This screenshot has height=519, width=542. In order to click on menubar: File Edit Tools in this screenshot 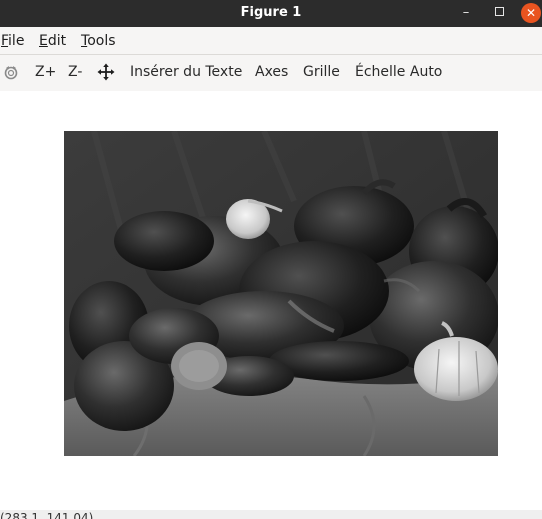, I will do `click(271, 41)`.